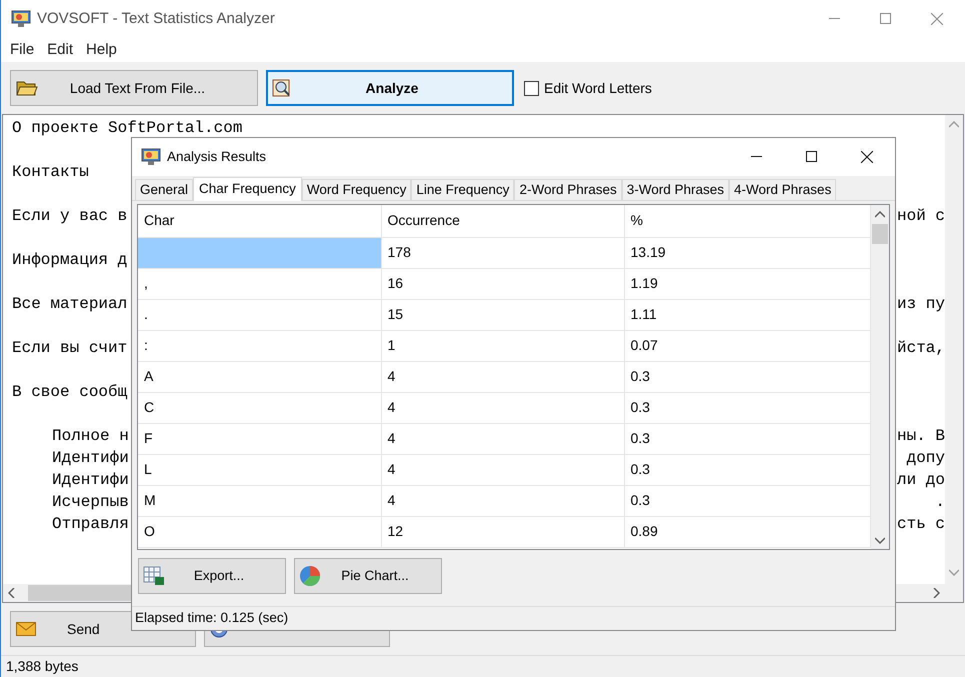  What do you see at coordinates (90, 502) in the screenshot?
I see `editor-text: Исчерпыв` at bounding box center [90, 502].